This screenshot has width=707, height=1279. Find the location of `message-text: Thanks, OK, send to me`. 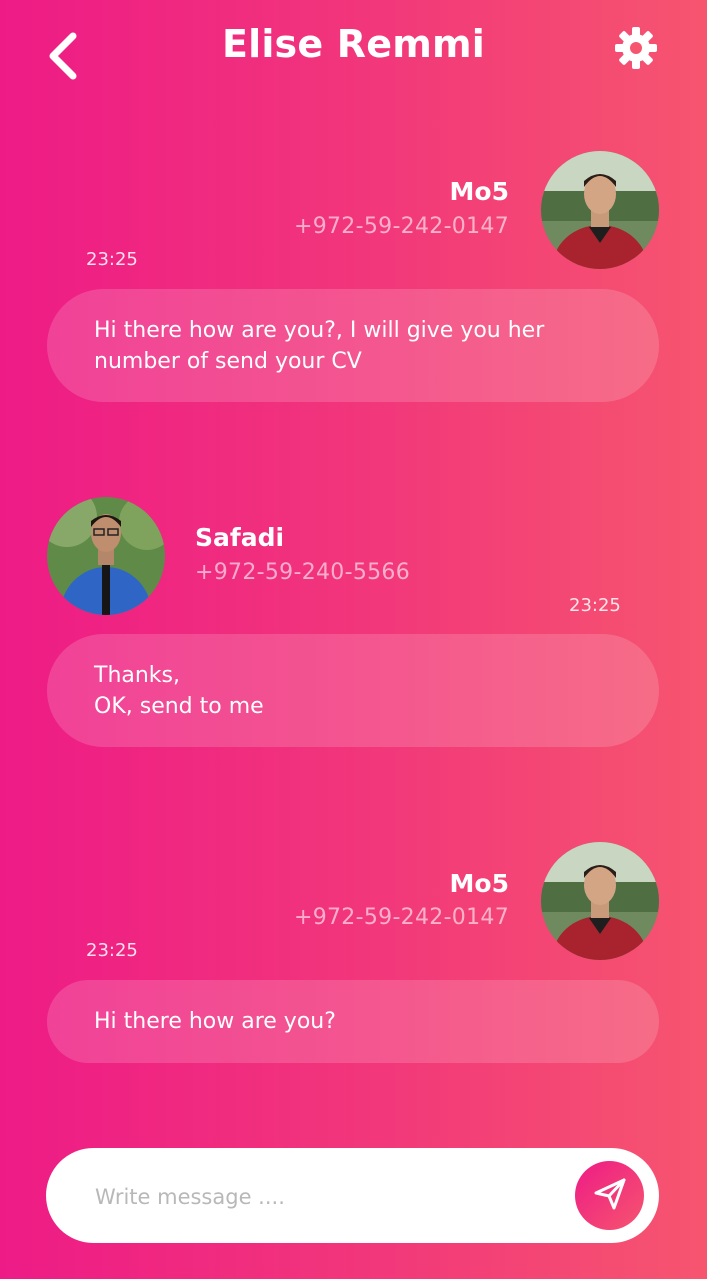

message-text: Thanks, OK, send to me is located at coordinates (179, 690).